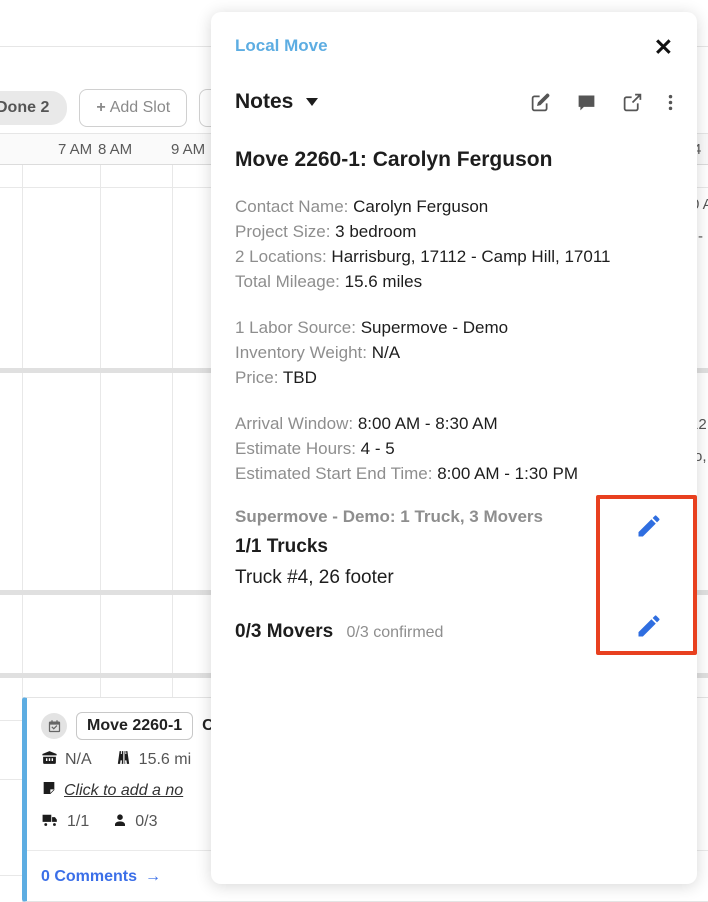  Describe the element at coordinates (188, 149) in the screenshot. I see `time-label-9am: 9 AM` at that location.